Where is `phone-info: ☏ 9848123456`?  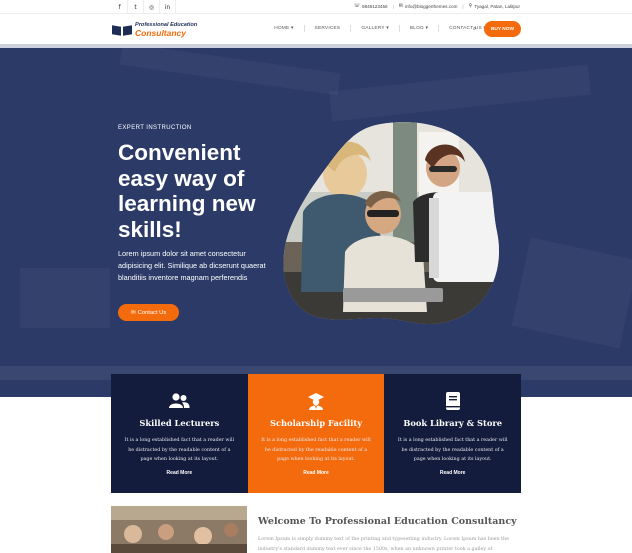
phone-info: ☏ 9848123456 is located at coordinates (371, 6).